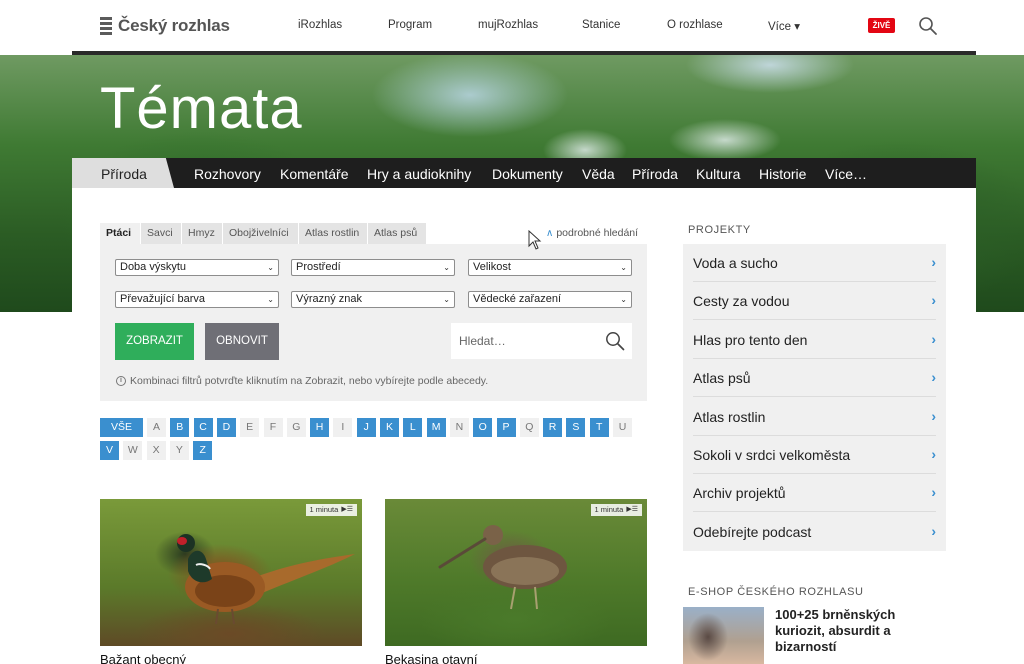 This screenshot has width=1024, height=664. What do you see at coordinates (410, 25) in the screenshot?
I see `nav-program: Program` at bounding box center [410, 25].